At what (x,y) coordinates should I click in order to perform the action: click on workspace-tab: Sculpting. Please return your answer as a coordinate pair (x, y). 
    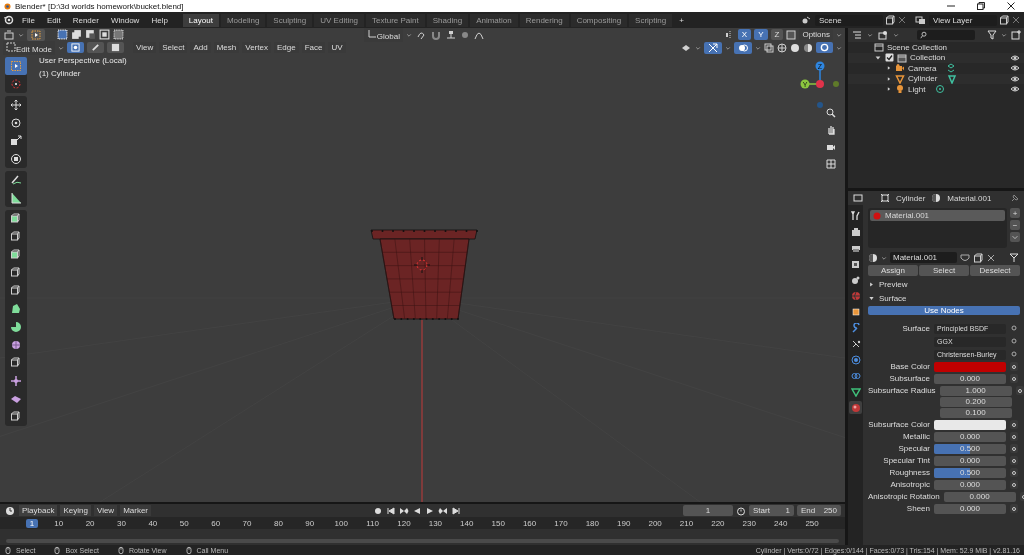
    Looking at the image, I should click on (290, 20).